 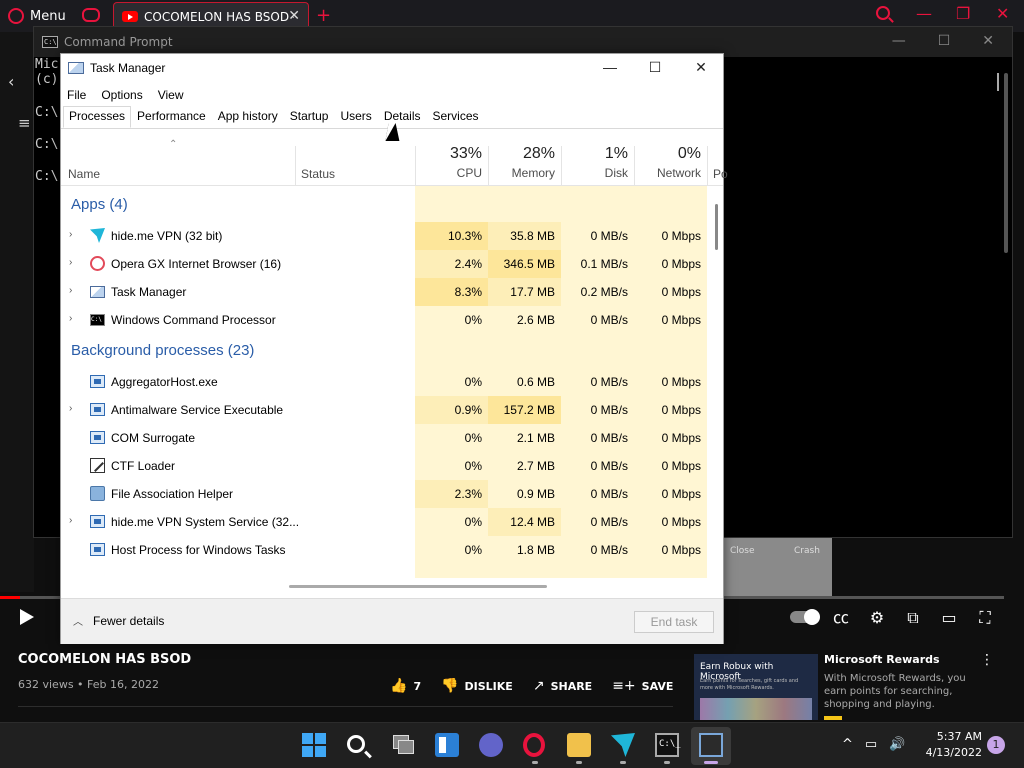 I want to click on dislike-button: 👎 DISLIKE, so click(x=477, y=686).